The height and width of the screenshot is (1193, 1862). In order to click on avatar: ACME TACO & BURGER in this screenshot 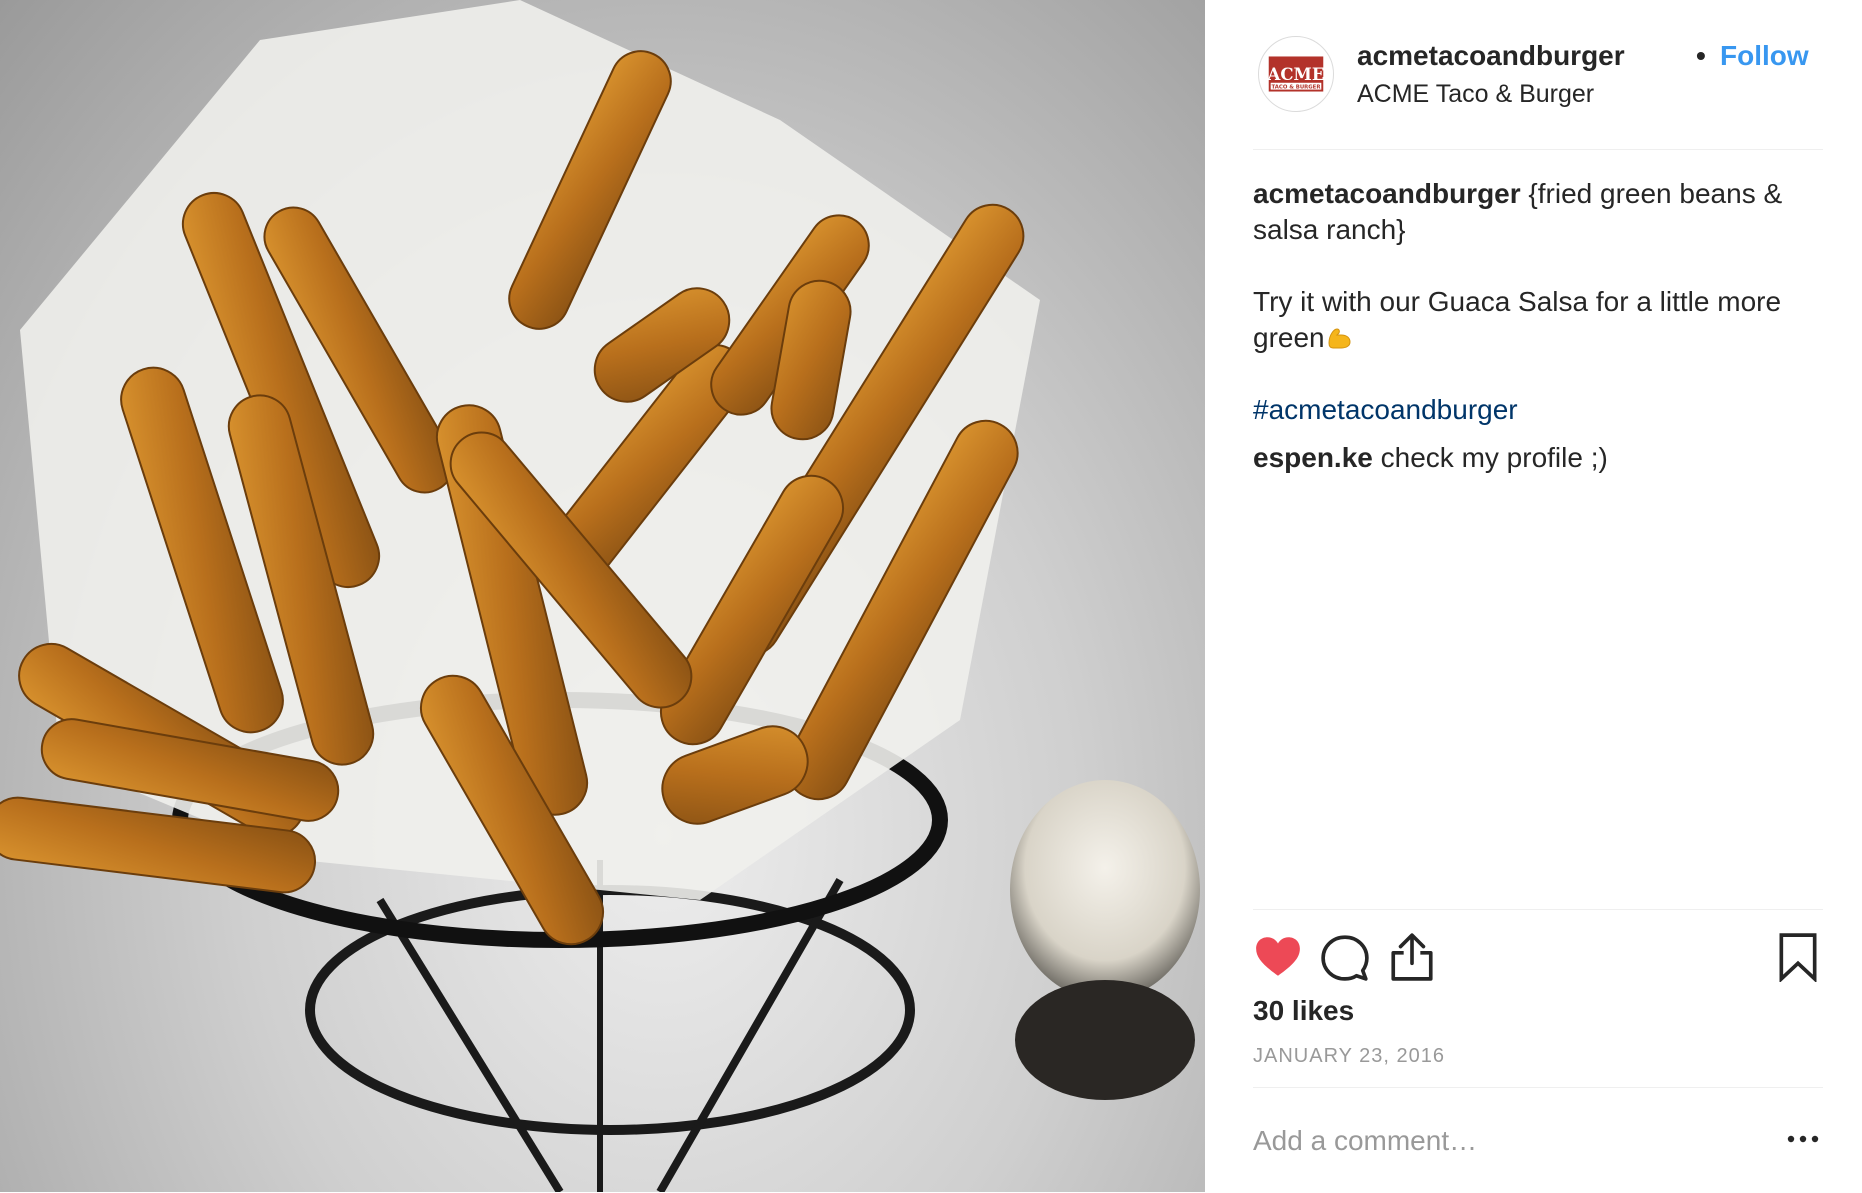, I will do `click(1296, 74)`.